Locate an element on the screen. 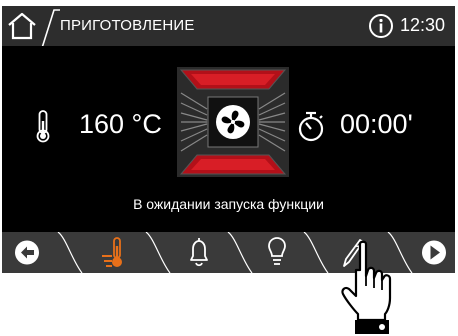 The image size is (458, 336). bell-icon is located at coordinates (199, 252).